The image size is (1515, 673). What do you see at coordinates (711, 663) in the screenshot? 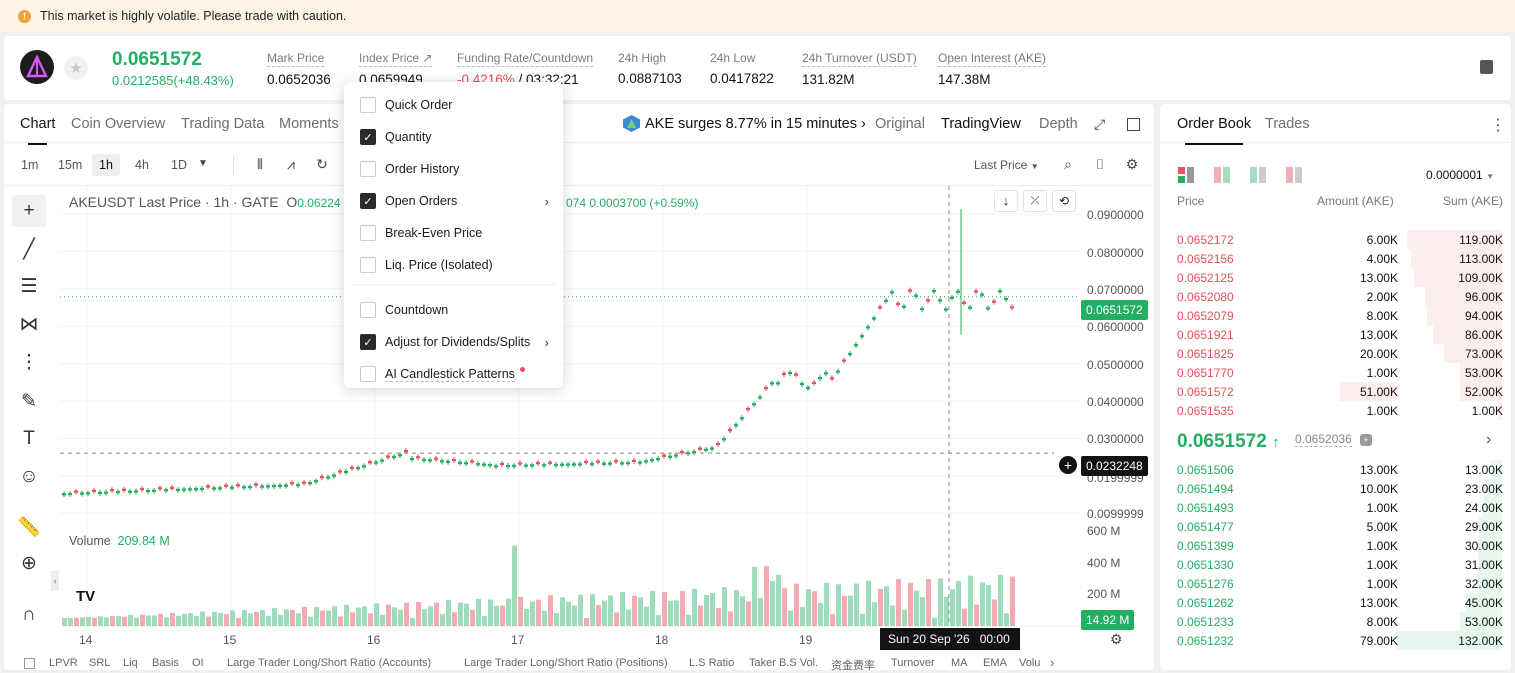
I see `indicator-tab: L.S Ratio` at bounding box center [711, 663].